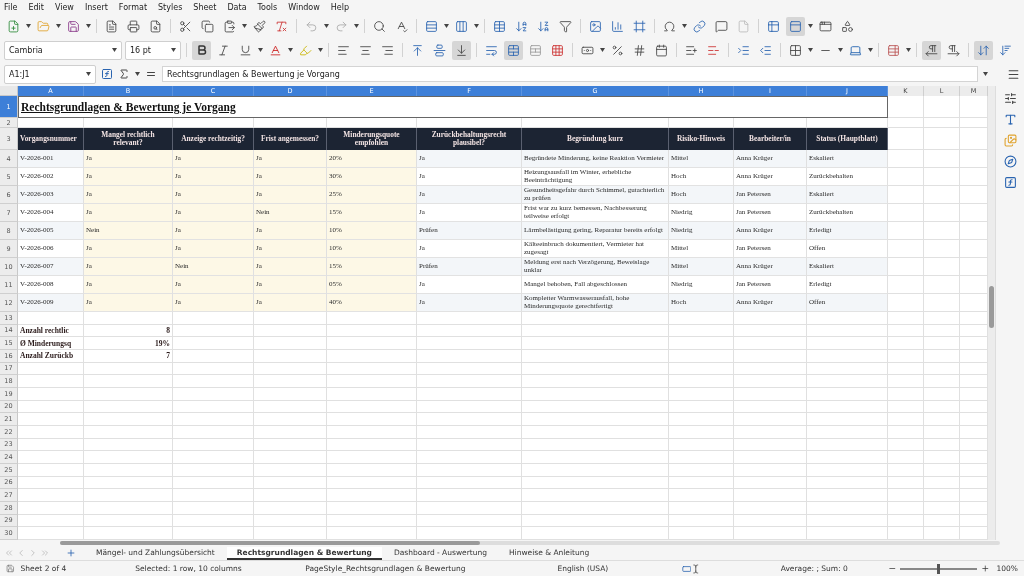  I want to click on paste-icon, so click(229, 26).